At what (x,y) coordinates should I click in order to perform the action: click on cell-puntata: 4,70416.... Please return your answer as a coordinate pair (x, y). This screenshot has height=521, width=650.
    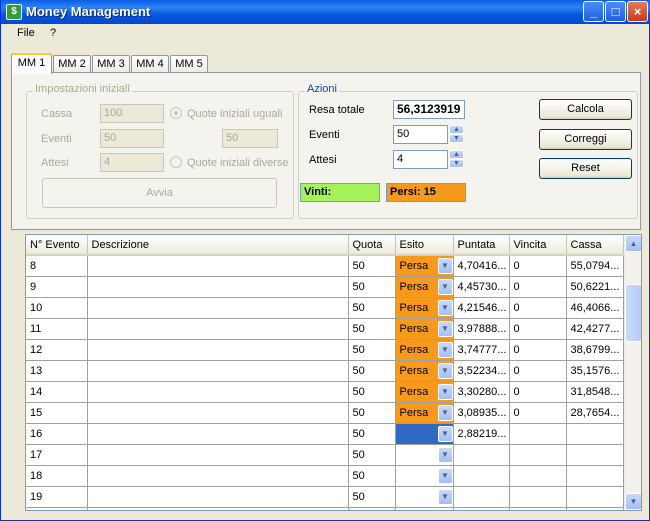
    Looking at the image, I should click on (481, 266).